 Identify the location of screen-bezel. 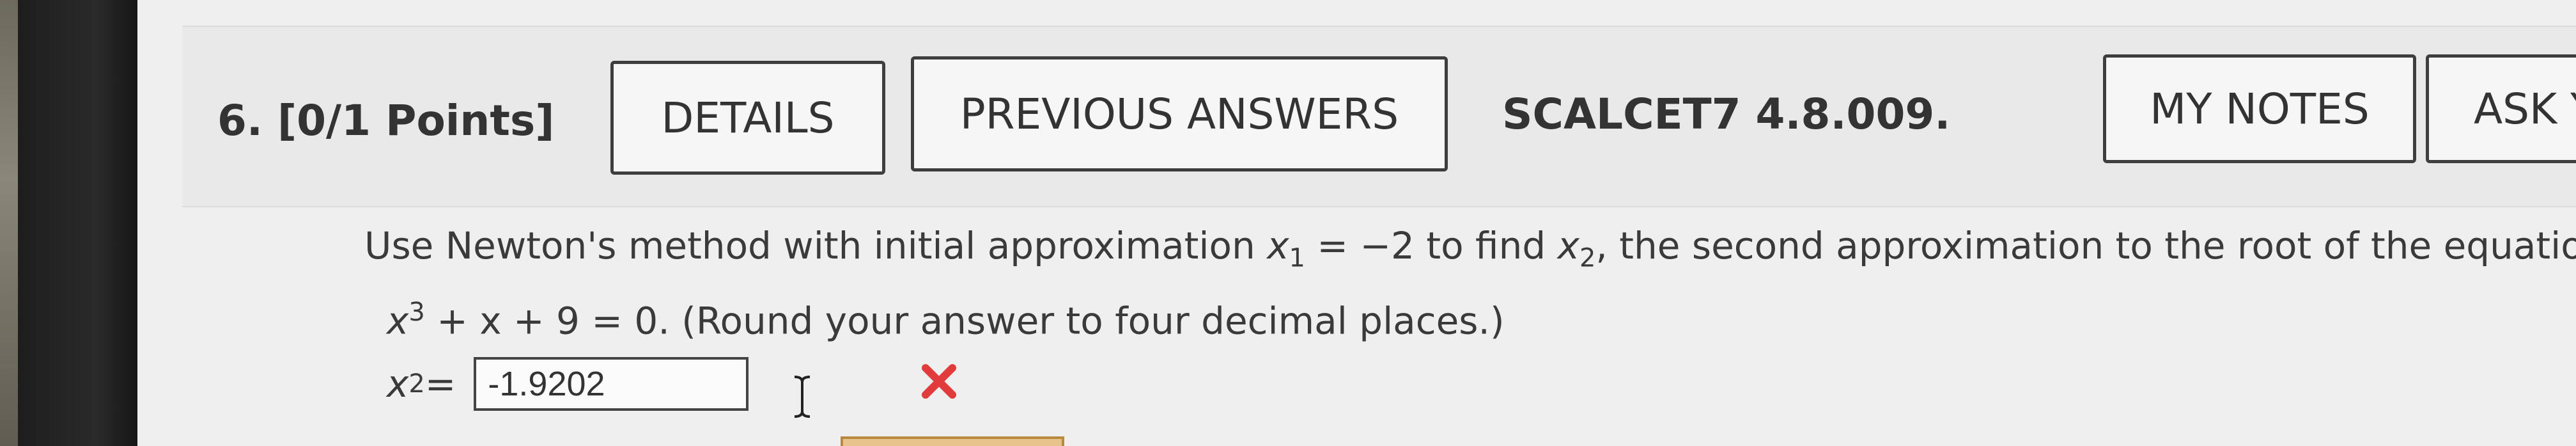
(68, 223).